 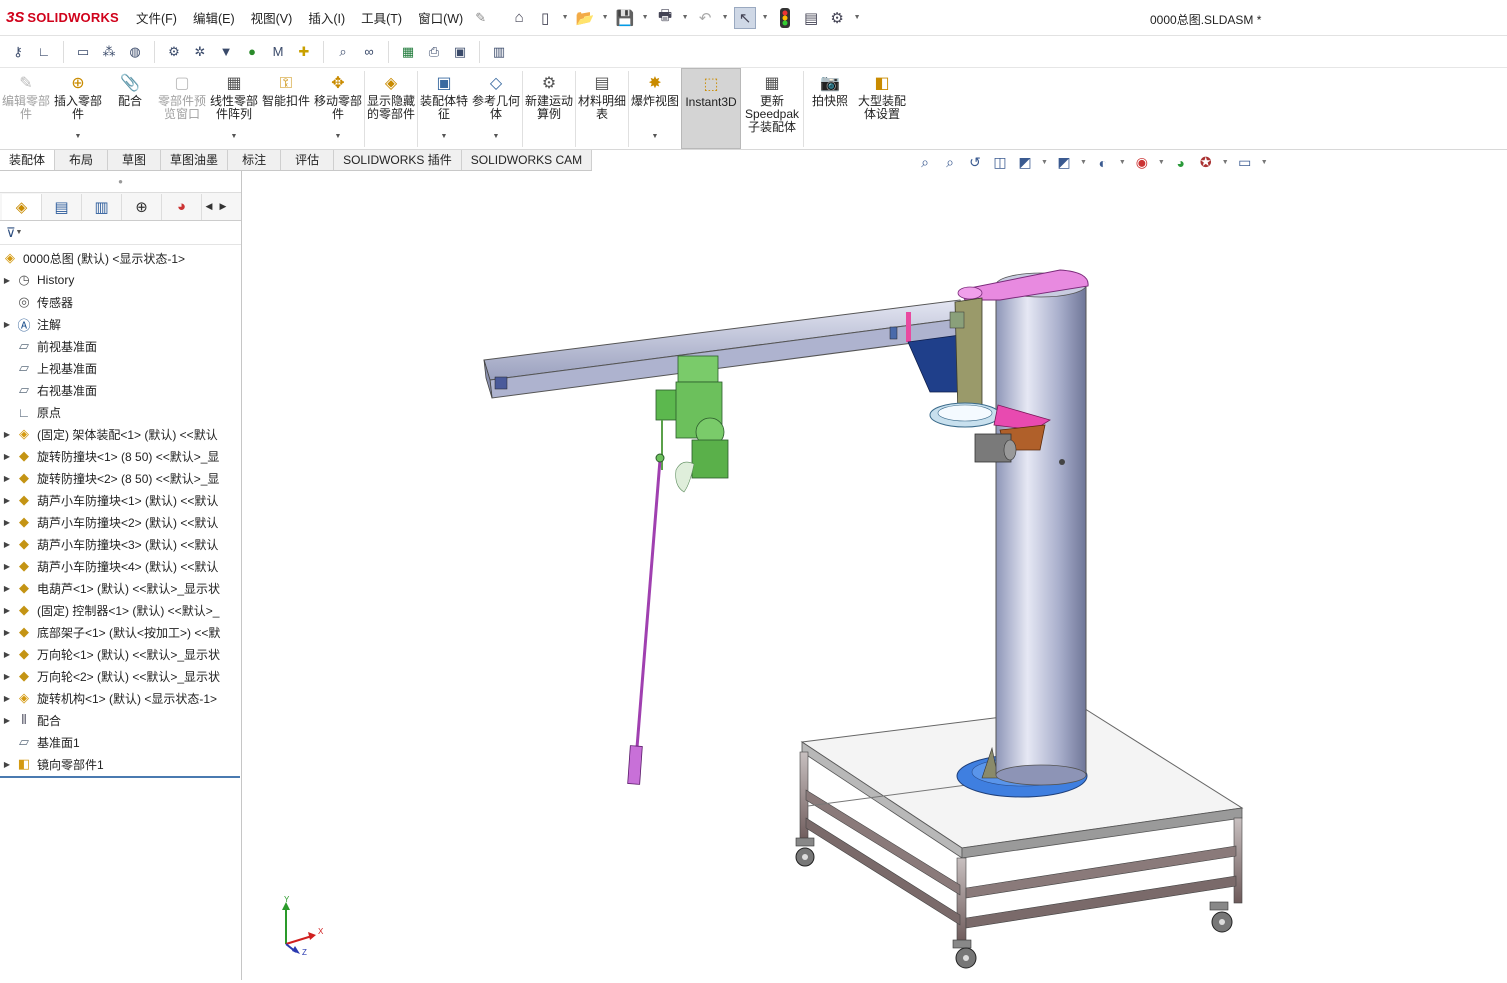 What do you see at coordinates (398, 160) in the screenshot?
I see `tab-addins: SOLIDWORKS 插件` at bounding box center [398, 160].